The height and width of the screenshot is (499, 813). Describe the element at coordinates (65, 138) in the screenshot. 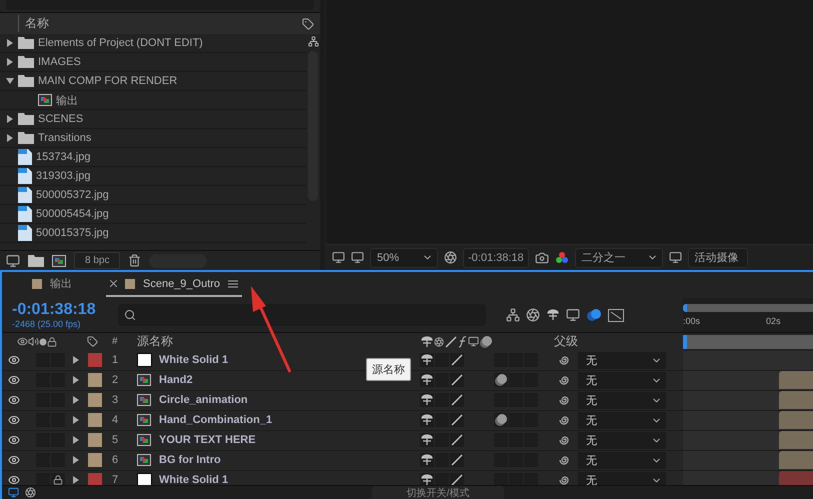

I see `project-item-name: Transitions` at that location.